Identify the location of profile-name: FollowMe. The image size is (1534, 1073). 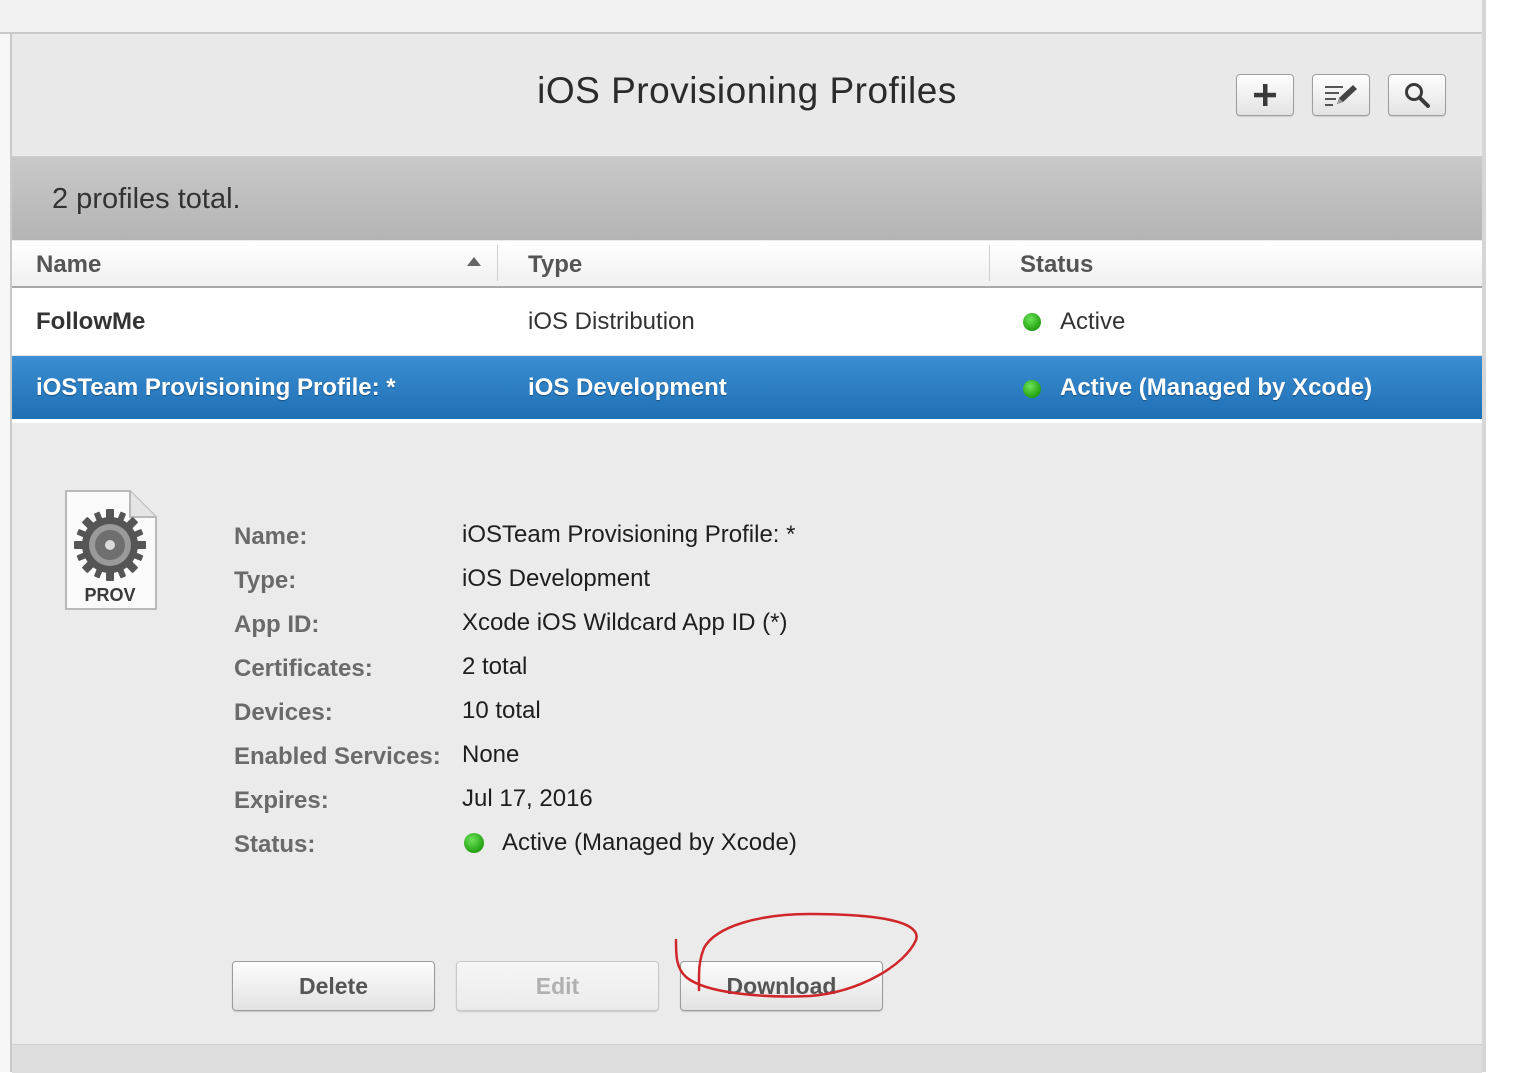
(91, 321).